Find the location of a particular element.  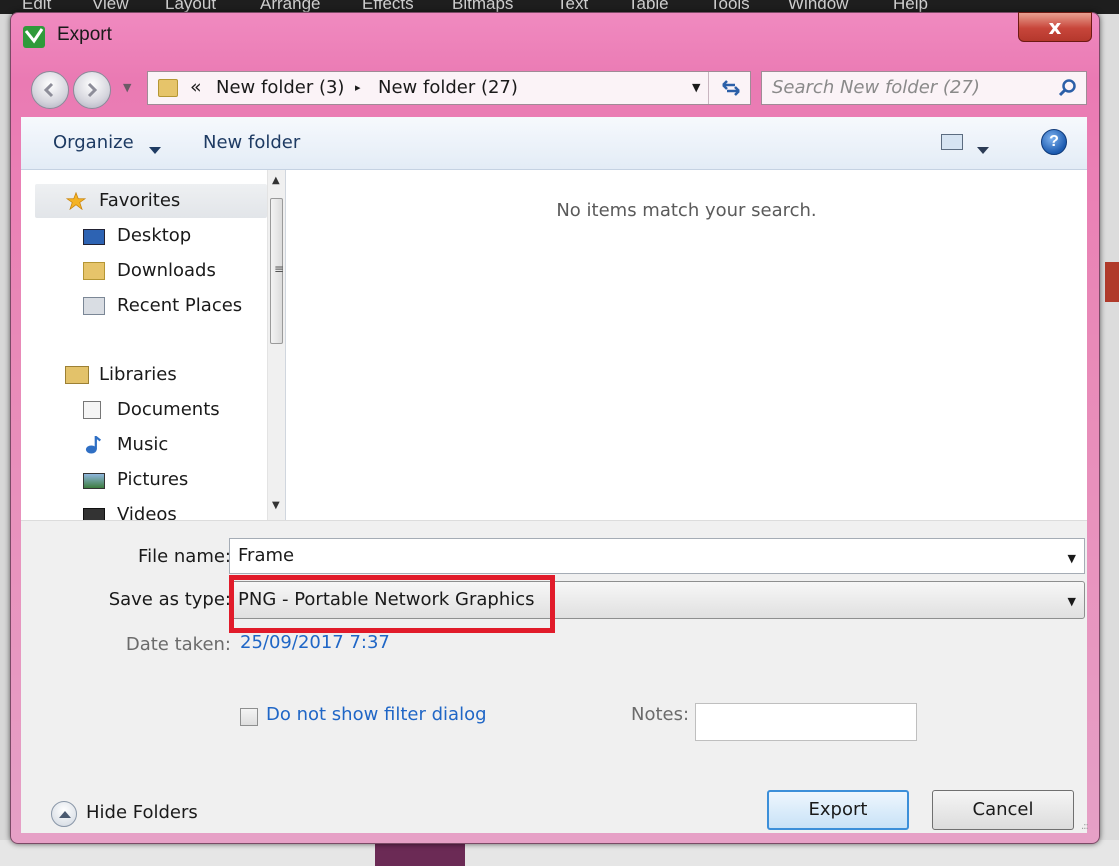

videos-icon is located at coordinates (94, 514).